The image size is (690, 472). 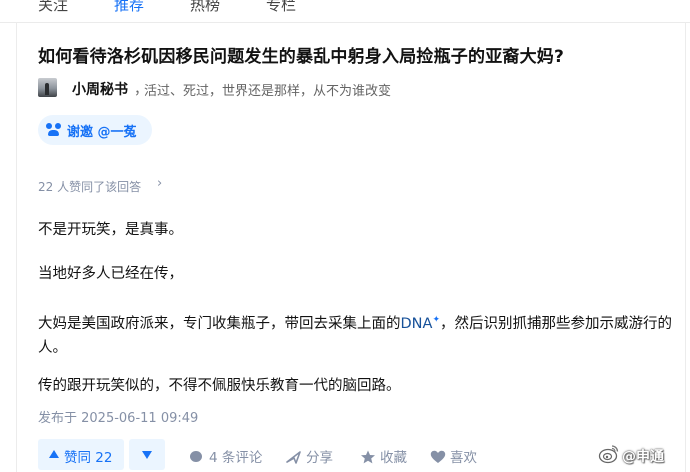 I want to click on star-icon, so click(x=368, y=457).